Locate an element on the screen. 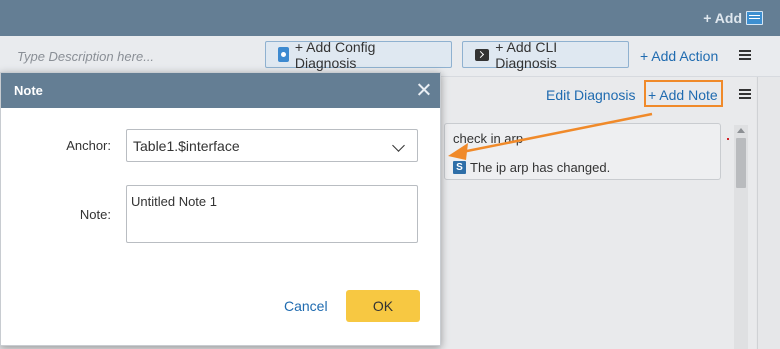 This screenshot has height=349, width=780. status-s-icon: S is located at coordinates (459, 167).